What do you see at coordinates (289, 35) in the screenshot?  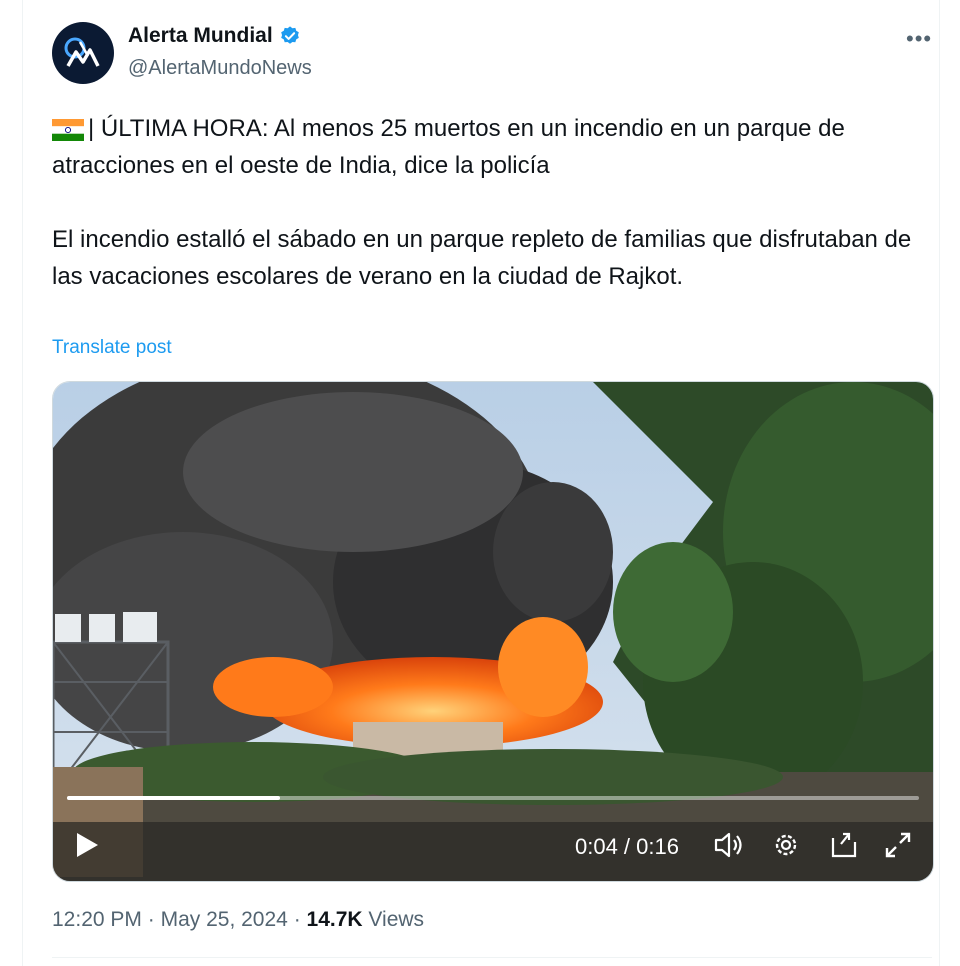 I see `verified-badge-icon` at bounding box center [289, 35].